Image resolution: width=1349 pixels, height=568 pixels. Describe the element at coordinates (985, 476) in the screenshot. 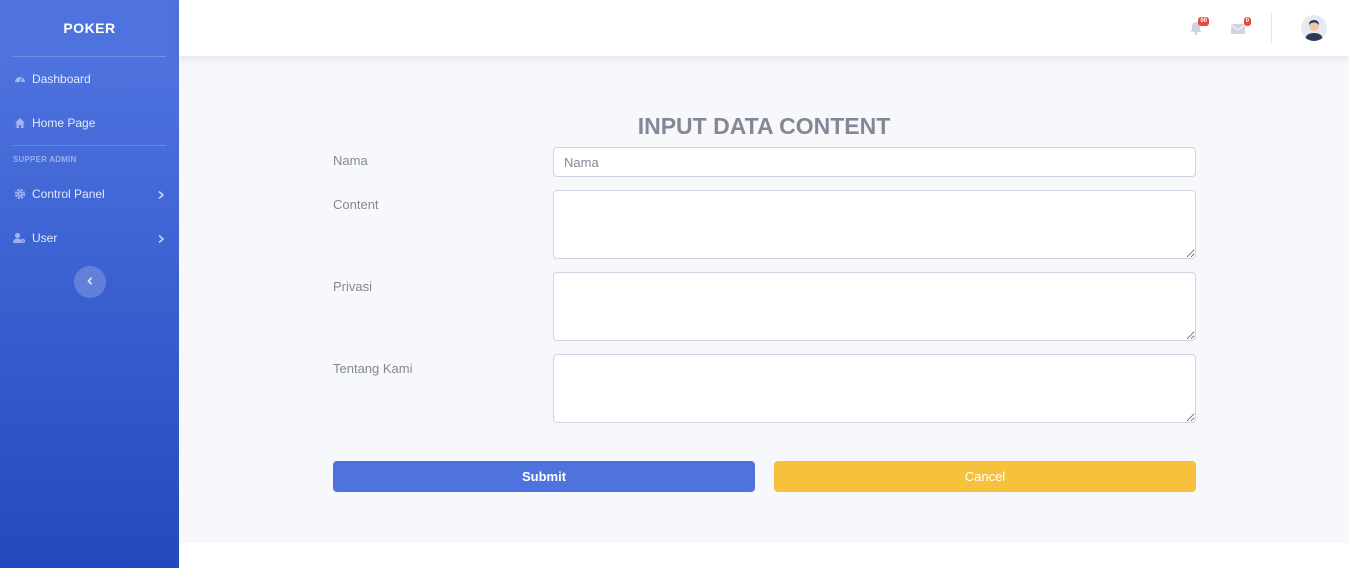

I see `cancel-button: Cancel` at that location.